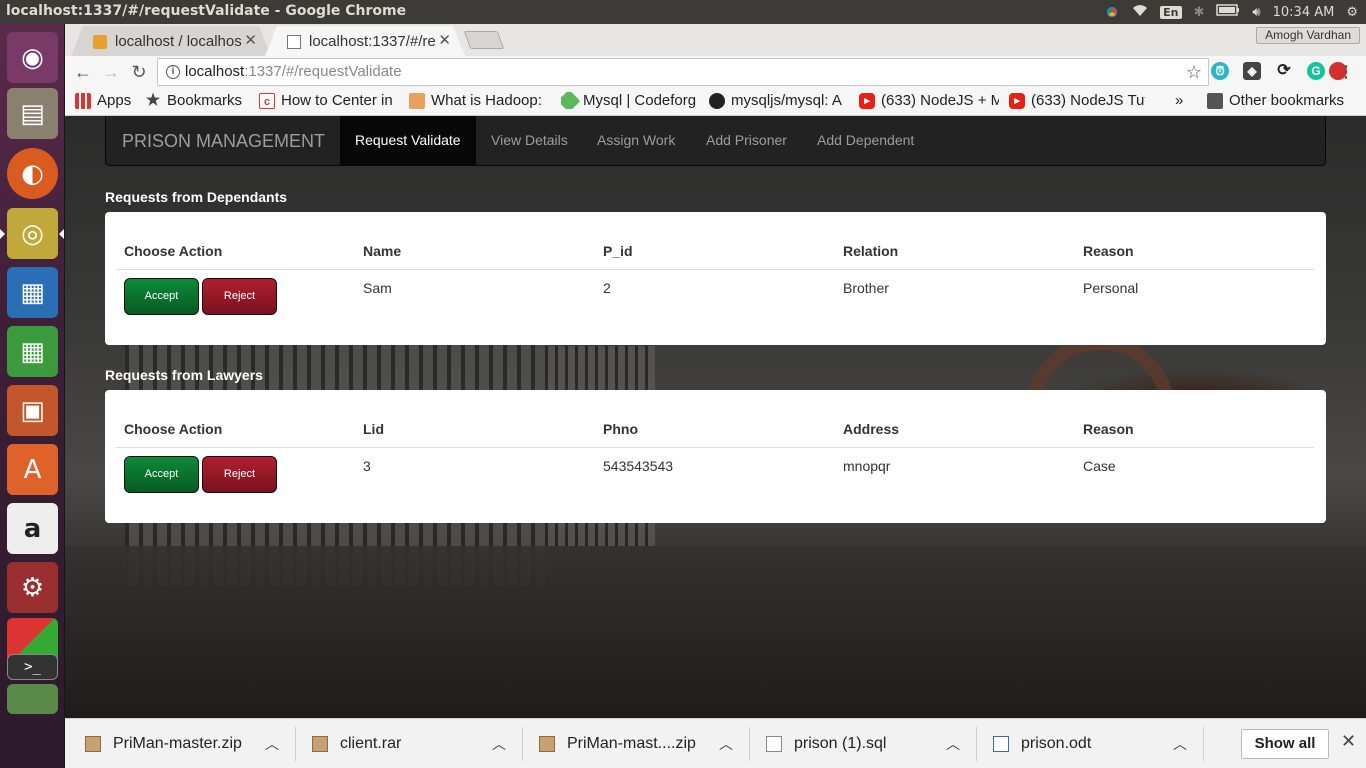  Describe the element at coordinates (412, 744) in the screenshot. I see `download-item: client.rar ︿` at that location.